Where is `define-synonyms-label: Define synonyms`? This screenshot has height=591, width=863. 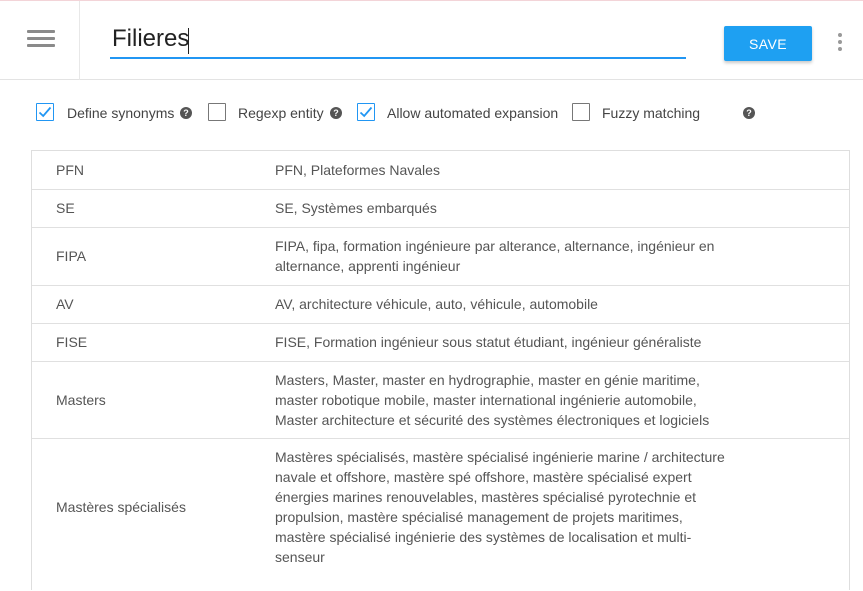 define-synonyms-label: Define synonyms is located at coordinates (121, 113).